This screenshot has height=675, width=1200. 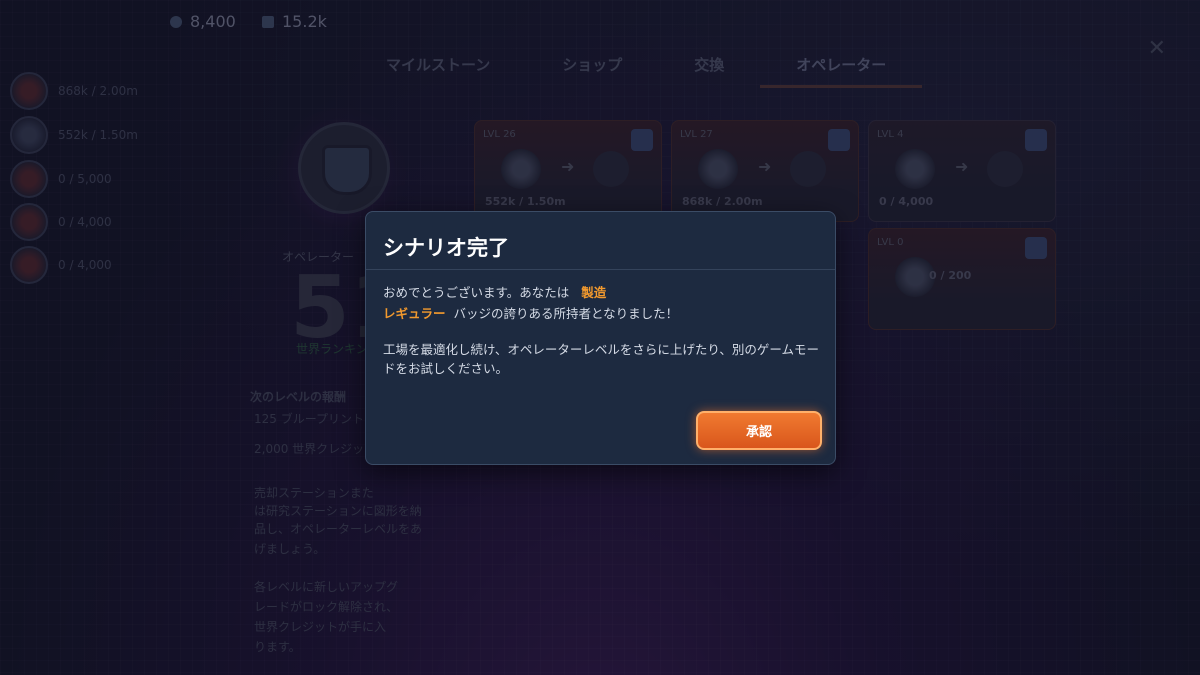 I want to click on badge-name-first: 製造, so click(x=594, y=292).